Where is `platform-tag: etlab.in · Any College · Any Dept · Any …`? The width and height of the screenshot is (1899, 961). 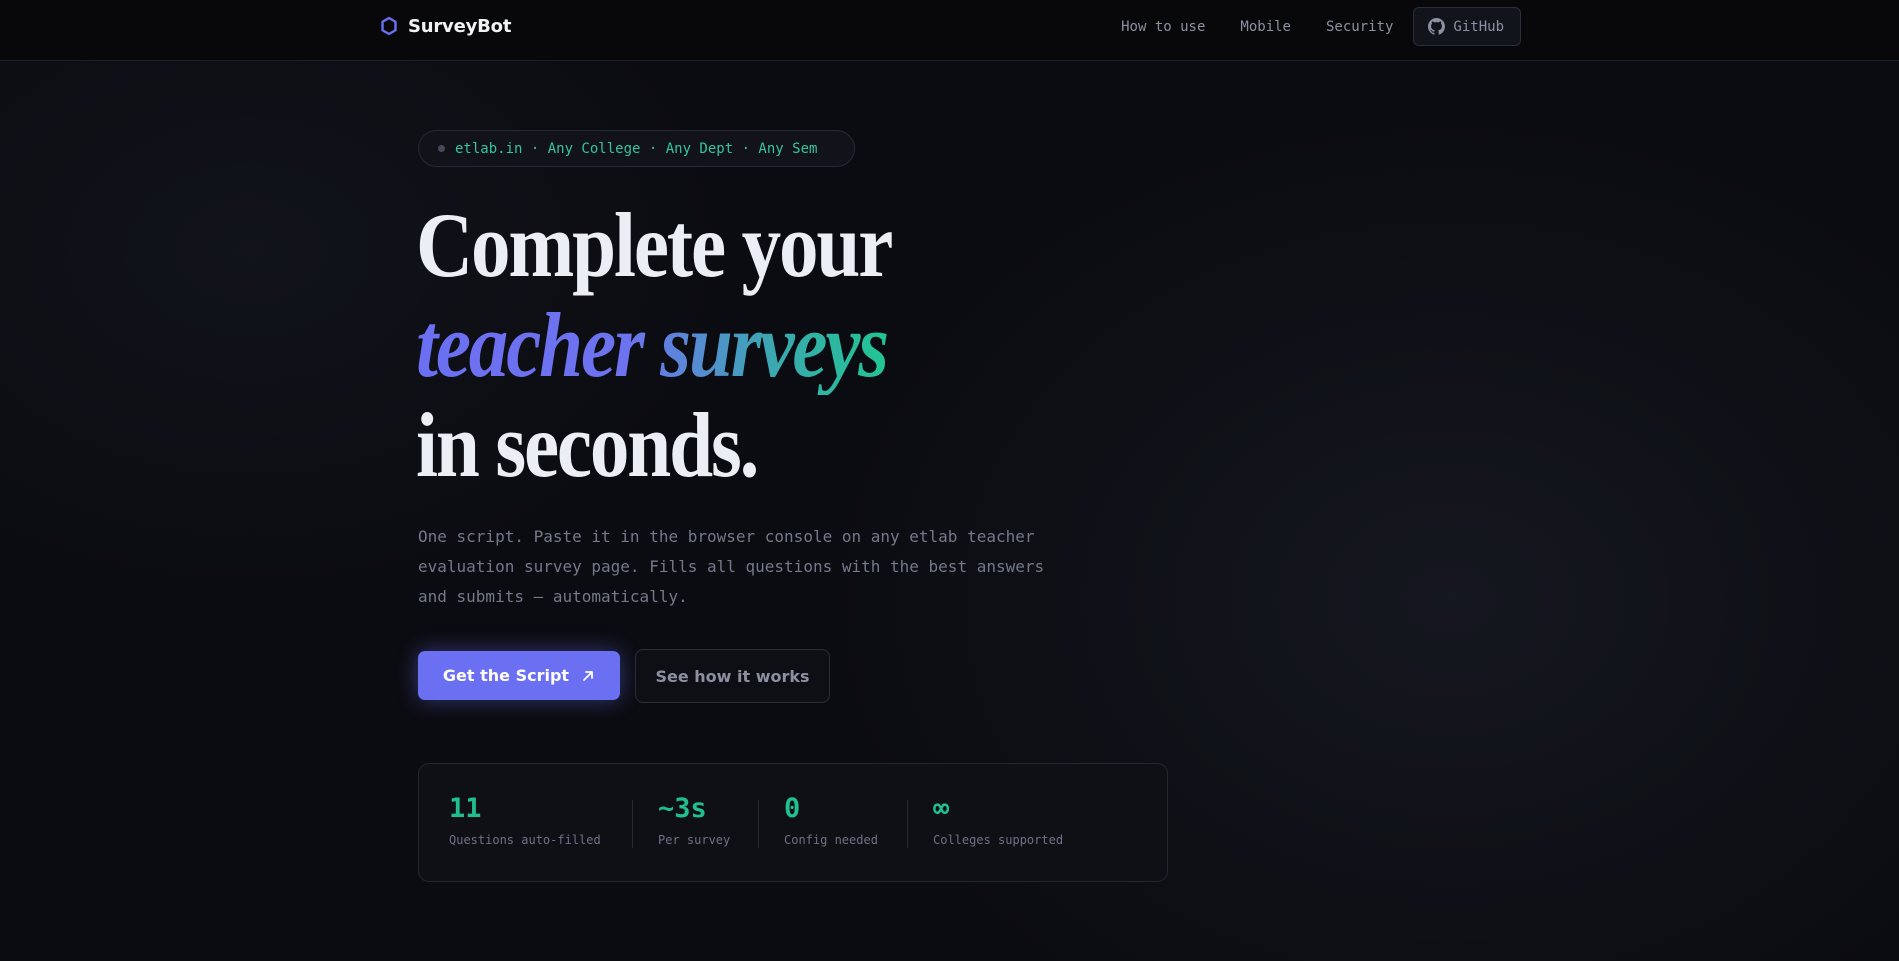
platform-tag: etlab.in · Any College · Any Dept · Any … is located at coordinates (636, 148).